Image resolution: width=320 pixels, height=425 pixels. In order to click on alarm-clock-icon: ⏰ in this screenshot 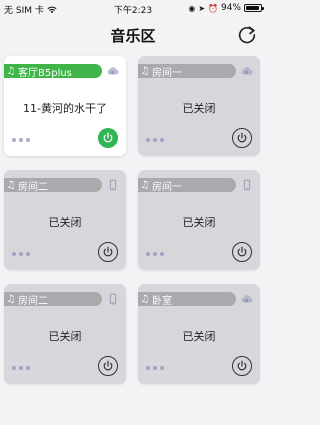, I will do `click(213, 8)`.